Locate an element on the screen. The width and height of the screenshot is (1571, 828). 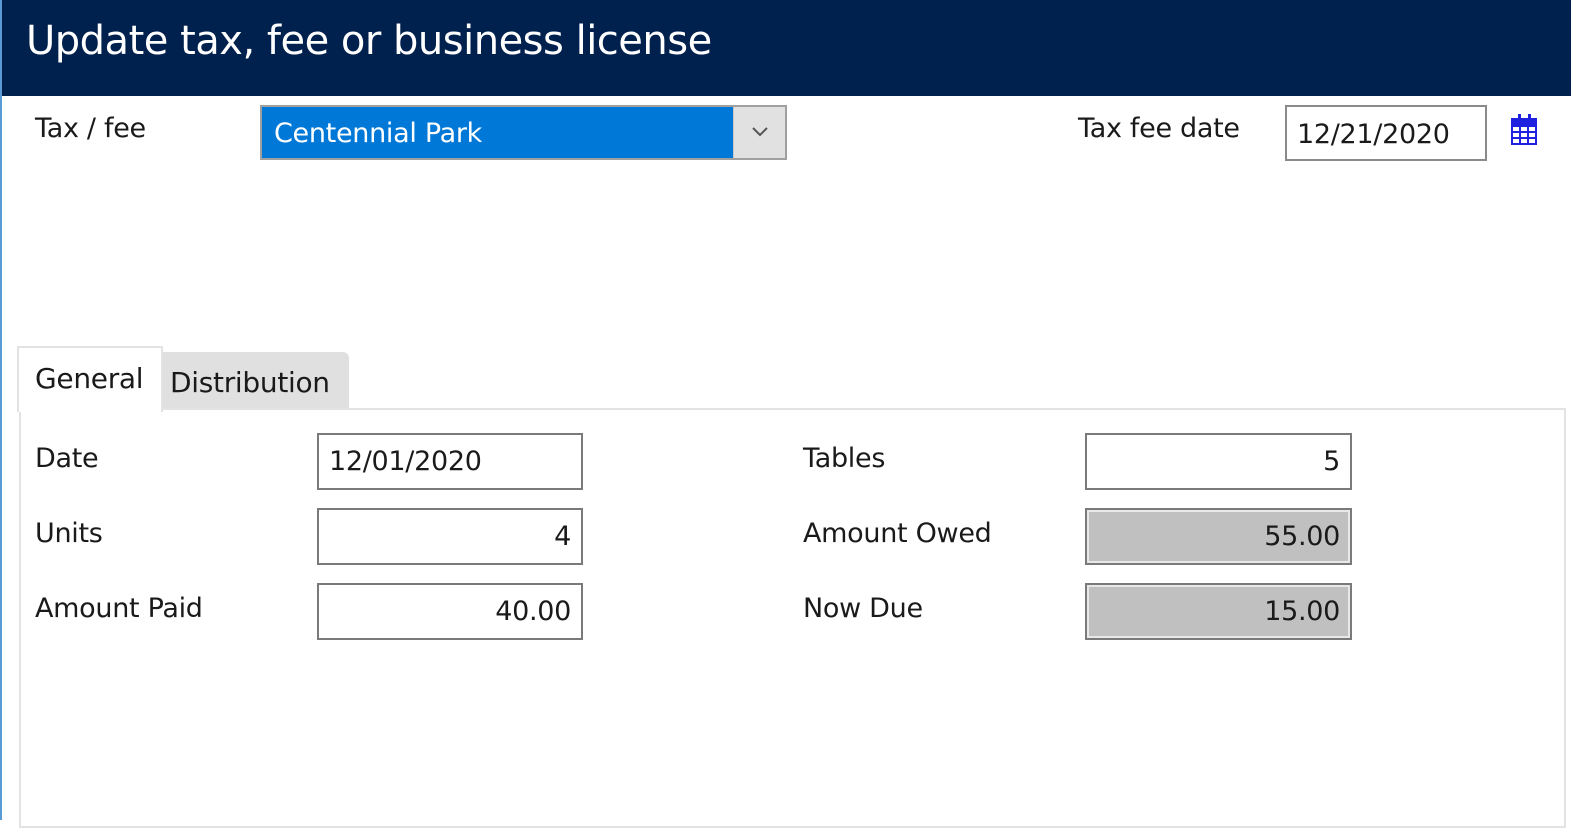
units-input: 4 is located at coordinates (450, 536).